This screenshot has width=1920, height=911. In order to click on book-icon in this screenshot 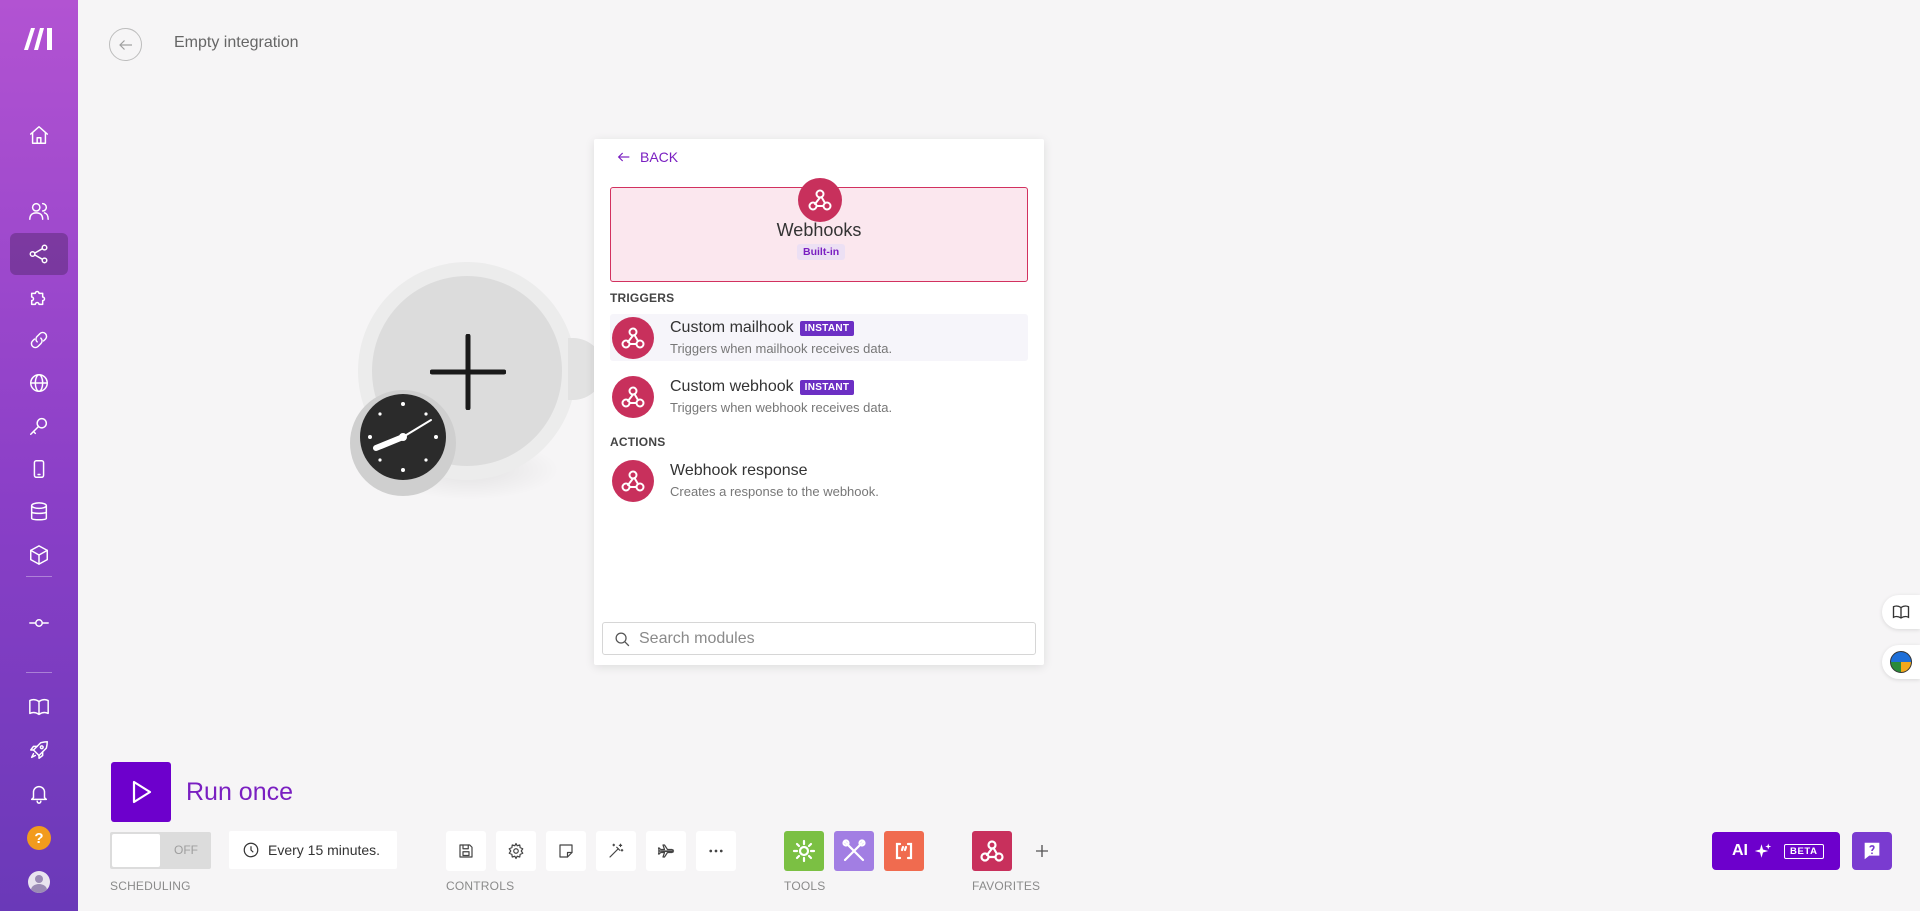, I will do `click(1901, 612)`.